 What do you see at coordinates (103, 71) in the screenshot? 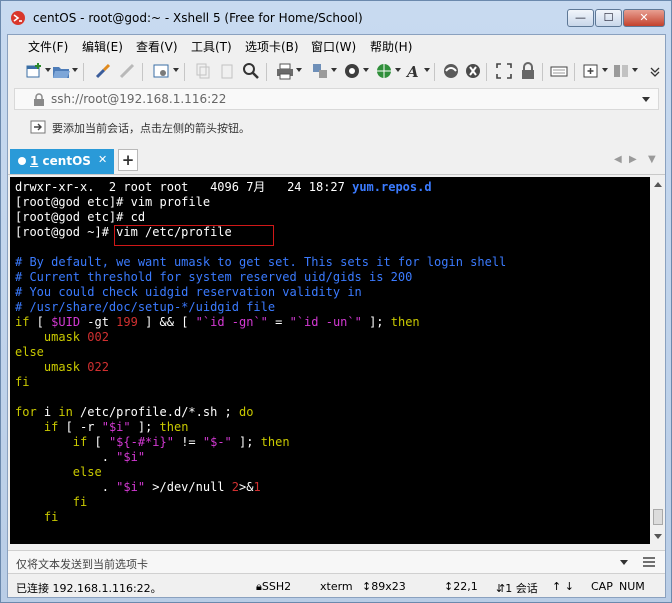
I see `reconnect-icon` at bounding box center [103, 71].